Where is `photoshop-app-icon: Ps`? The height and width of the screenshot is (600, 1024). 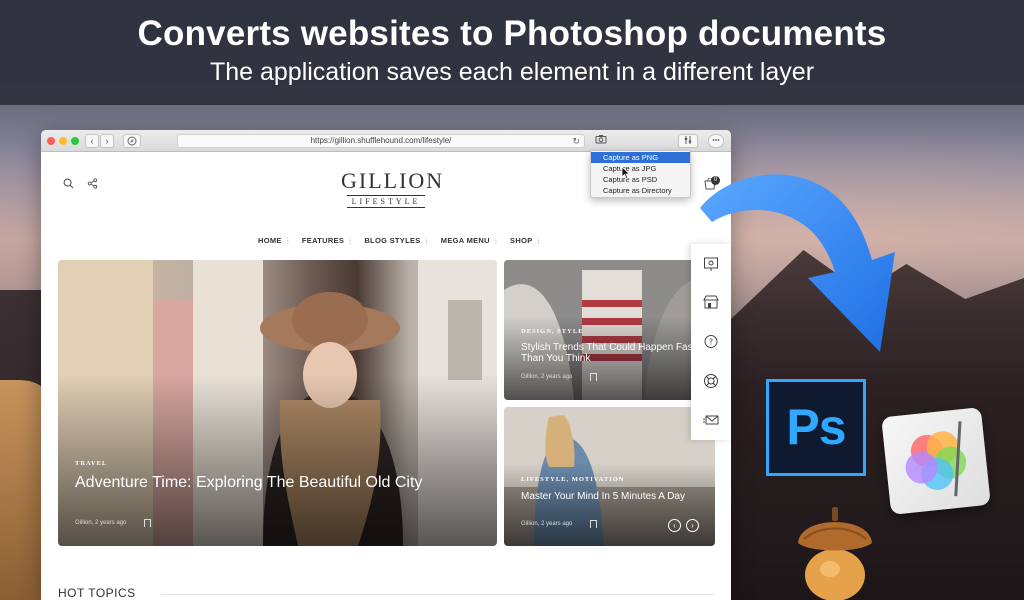 photoshop-app-icon: Ps is located at coordinates (816, 427).